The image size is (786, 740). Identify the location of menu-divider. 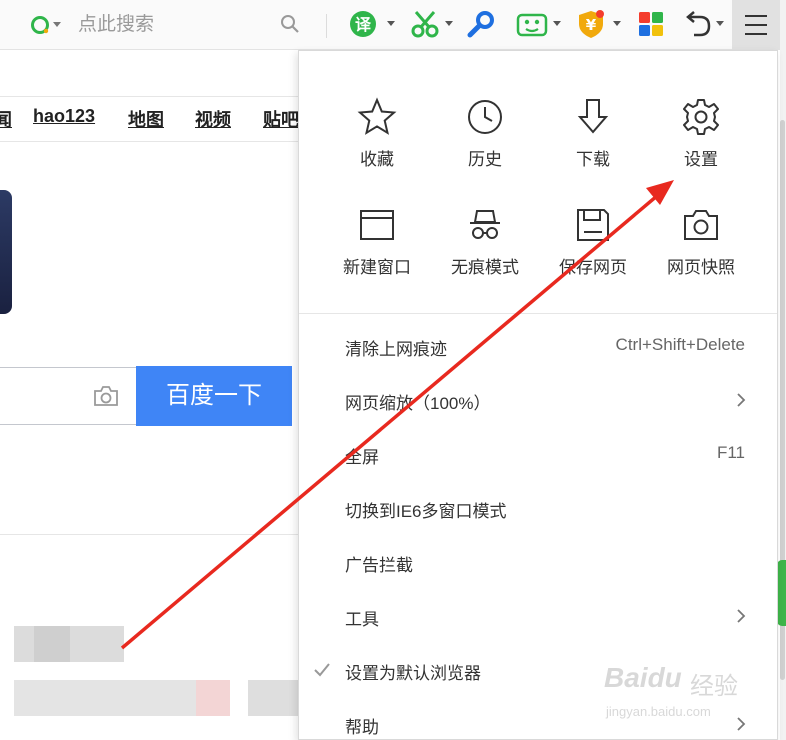
(538, 313).